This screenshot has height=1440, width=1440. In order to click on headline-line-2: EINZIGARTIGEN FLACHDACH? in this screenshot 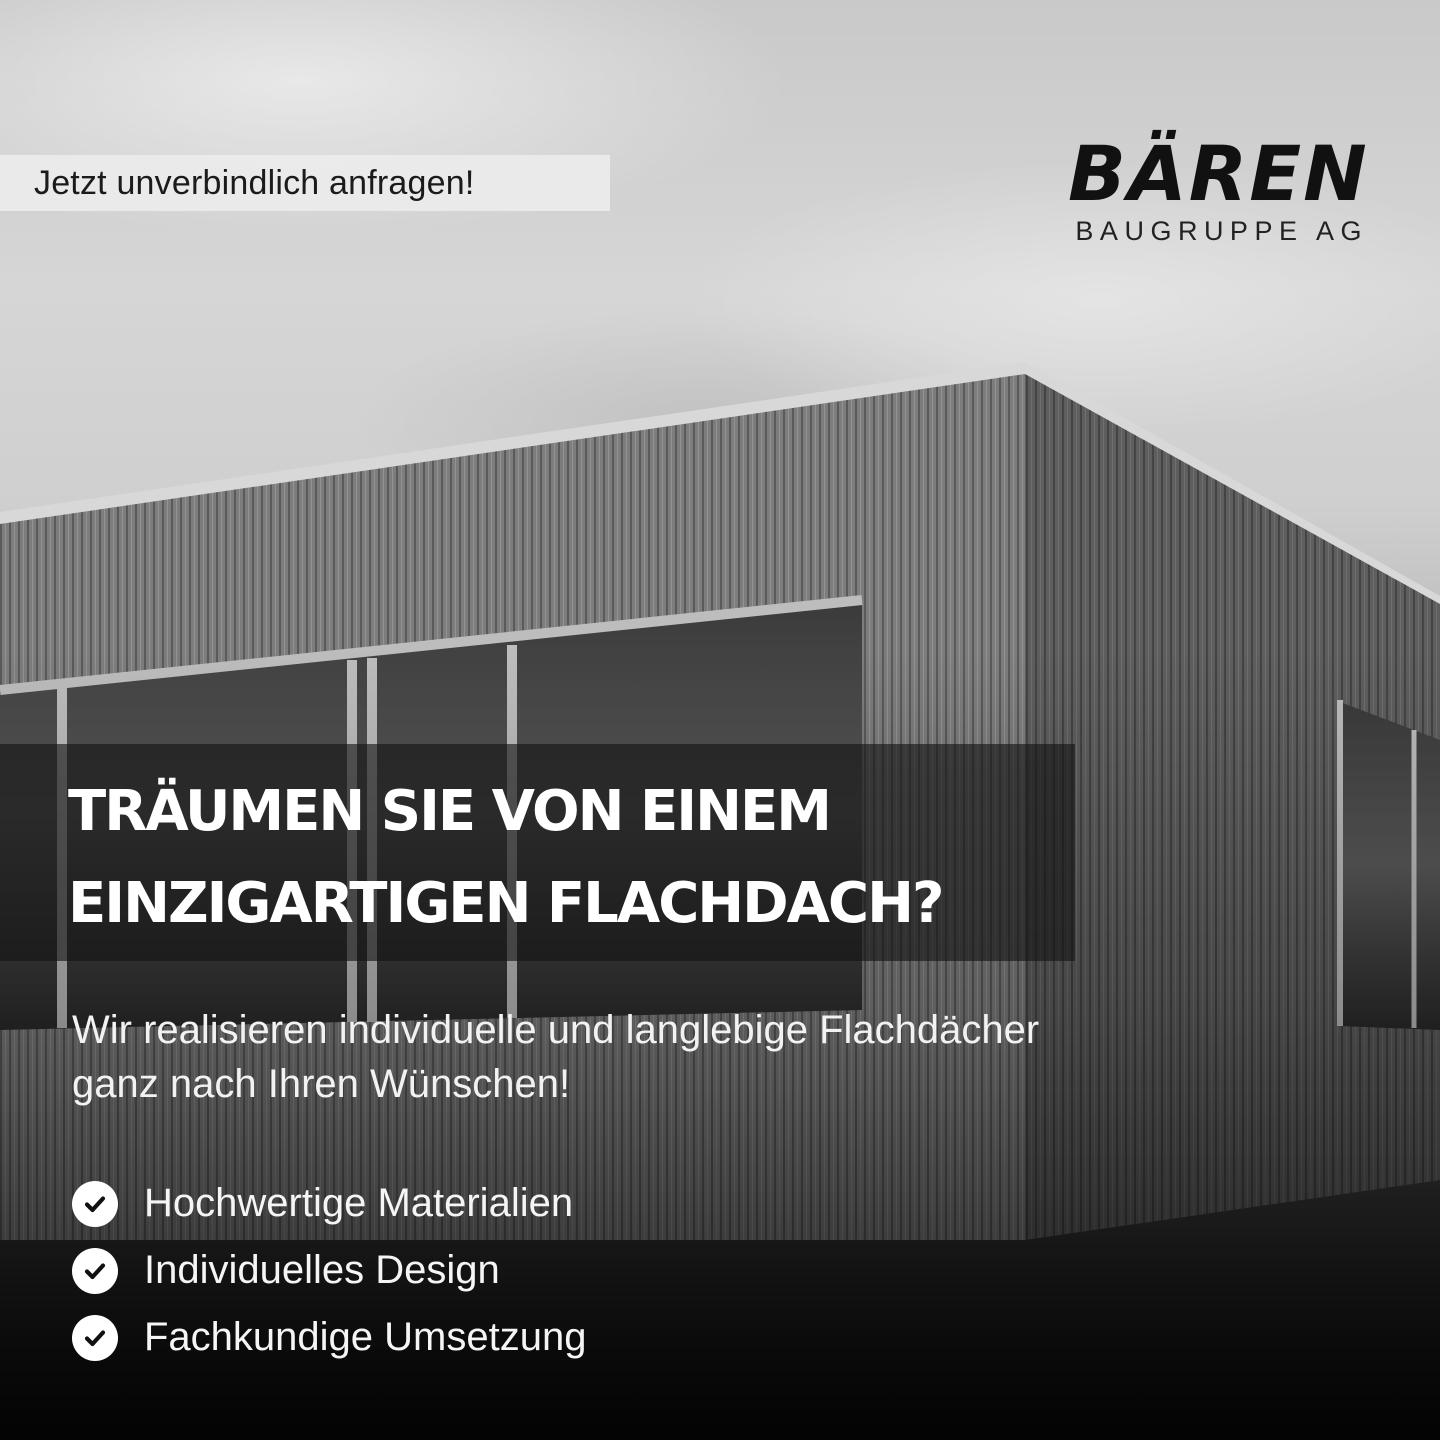, I will do `click(506, 903)`.